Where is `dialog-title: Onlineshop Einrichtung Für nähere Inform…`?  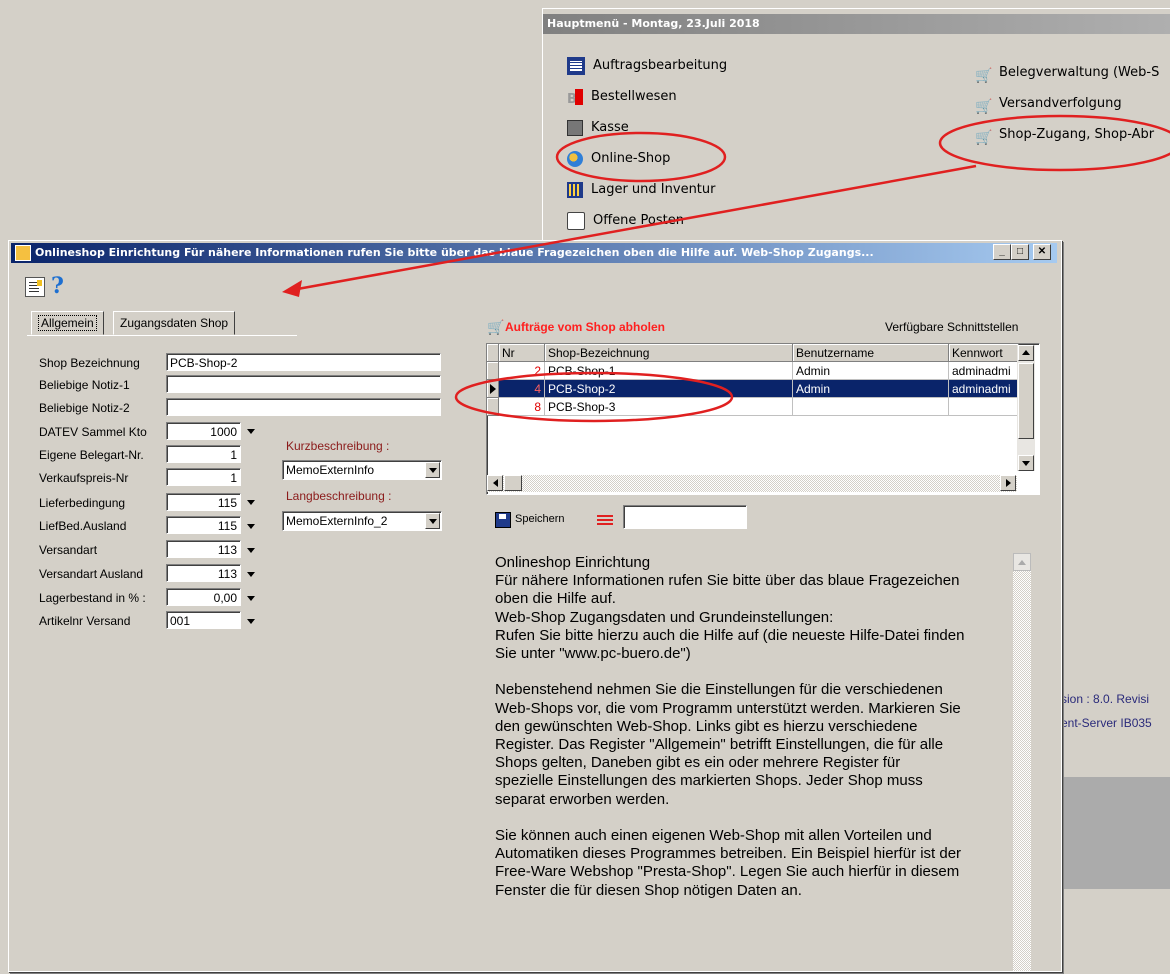
dialog-title: Onlineshop Einrichtung Für nähere Inform… is located at coordinates (454, 252).